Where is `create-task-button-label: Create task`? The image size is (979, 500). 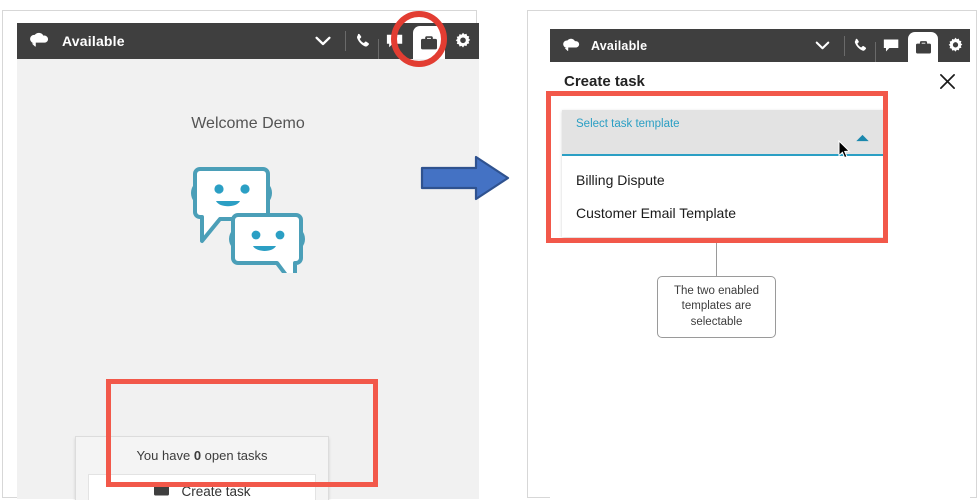
create-task-button-label: Create task is located at coordinates (216, 491).